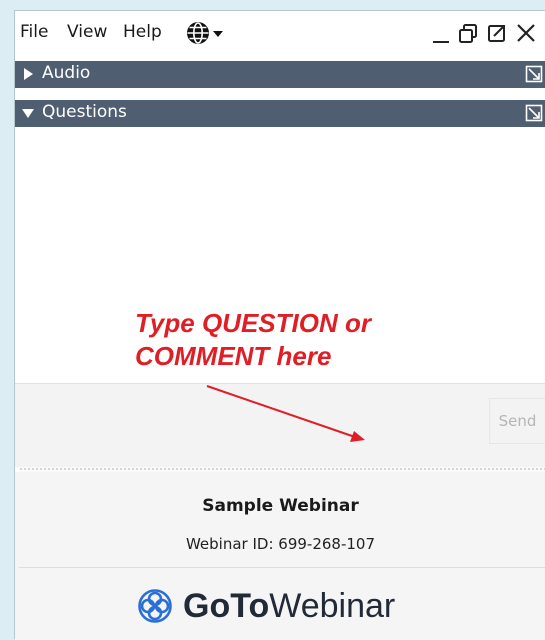  I want to click on expand-arrow-icon, so click(28, 74).